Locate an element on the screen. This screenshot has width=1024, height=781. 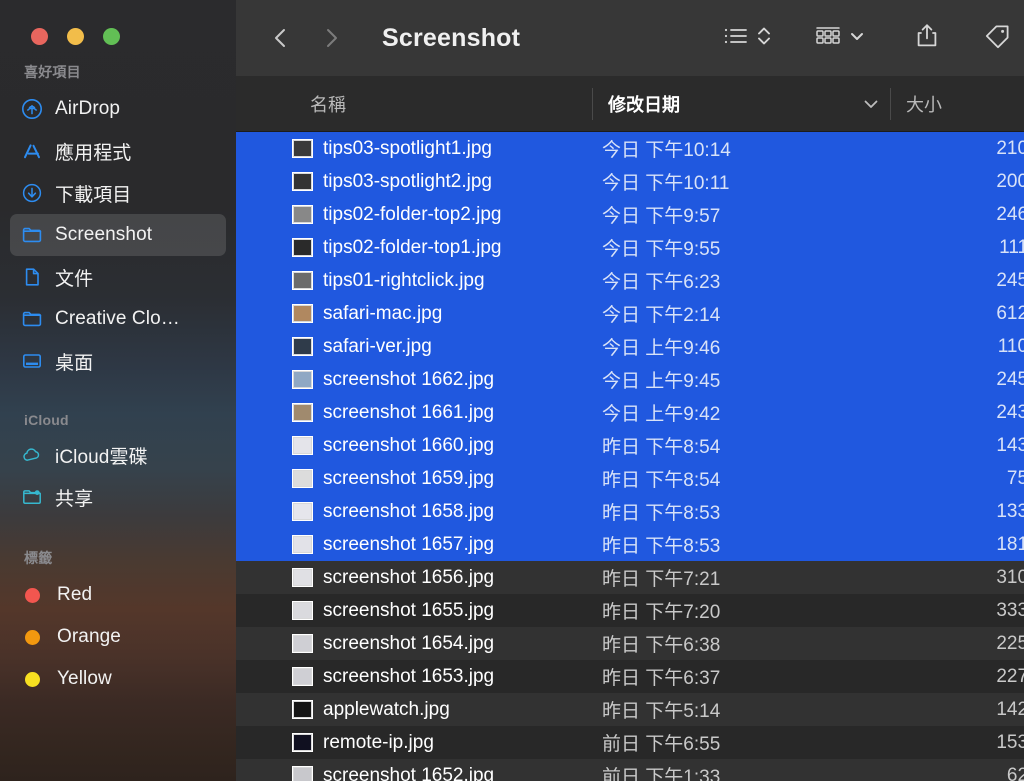
file-name-label: tips03-spotlight2.jpg is located at coordinates (407, 181).